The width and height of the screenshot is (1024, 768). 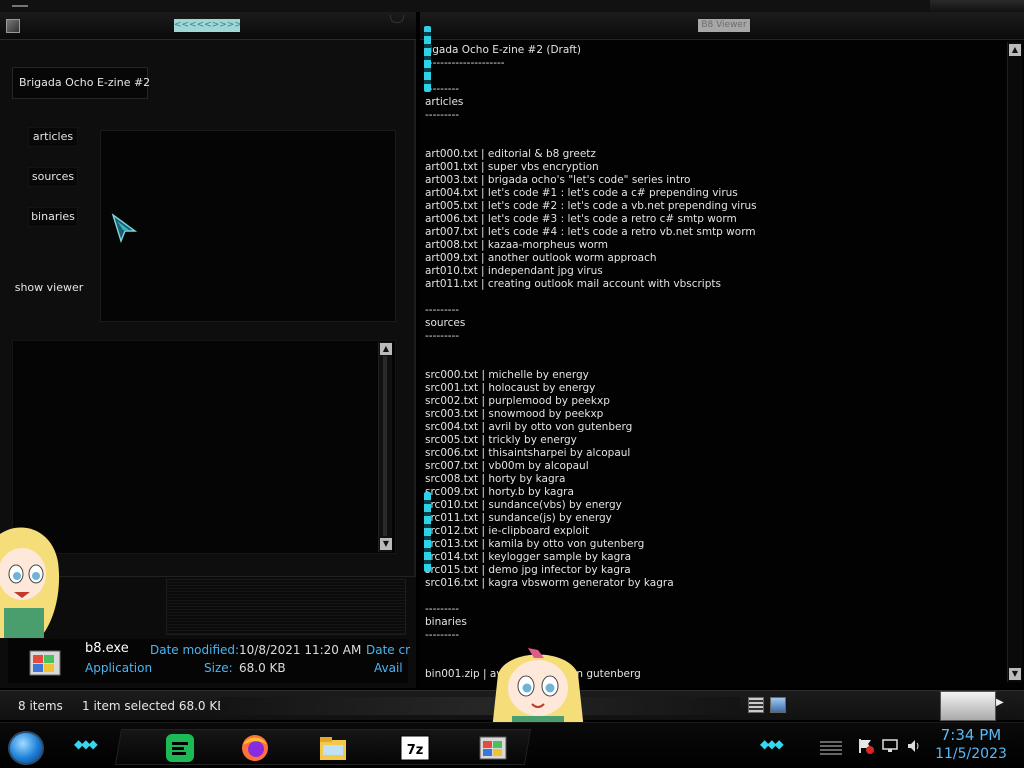 I want to click on launcher-titlebar: <<<<<>>>>, so click(x=208, y=26).